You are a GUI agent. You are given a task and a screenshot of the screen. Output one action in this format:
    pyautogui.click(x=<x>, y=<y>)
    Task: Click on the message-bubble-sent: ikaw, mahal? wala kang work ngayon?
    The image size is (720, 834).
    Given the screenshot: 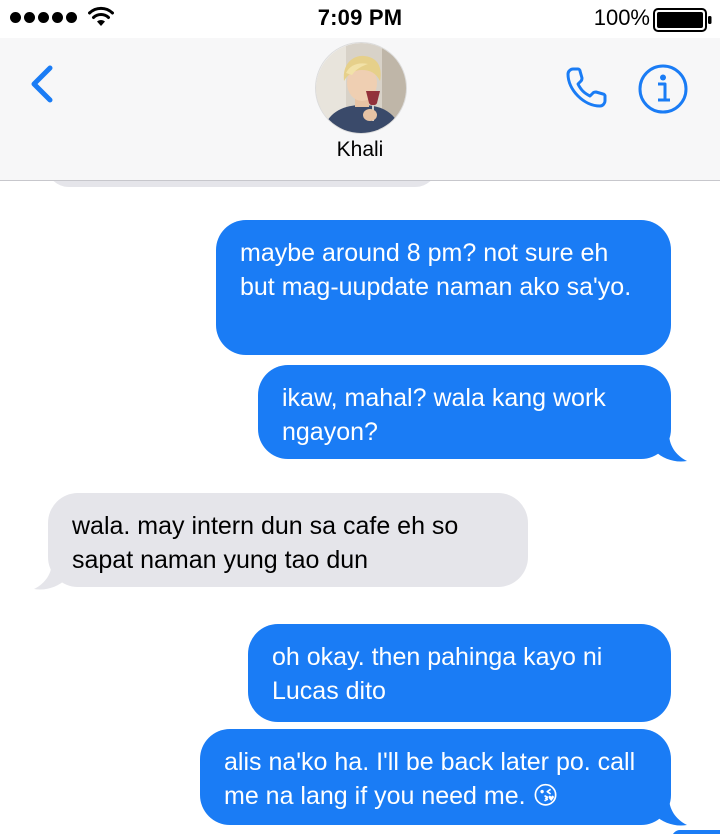 What is the action you would take?
    pyautogui.click(x=464, y=412)
    